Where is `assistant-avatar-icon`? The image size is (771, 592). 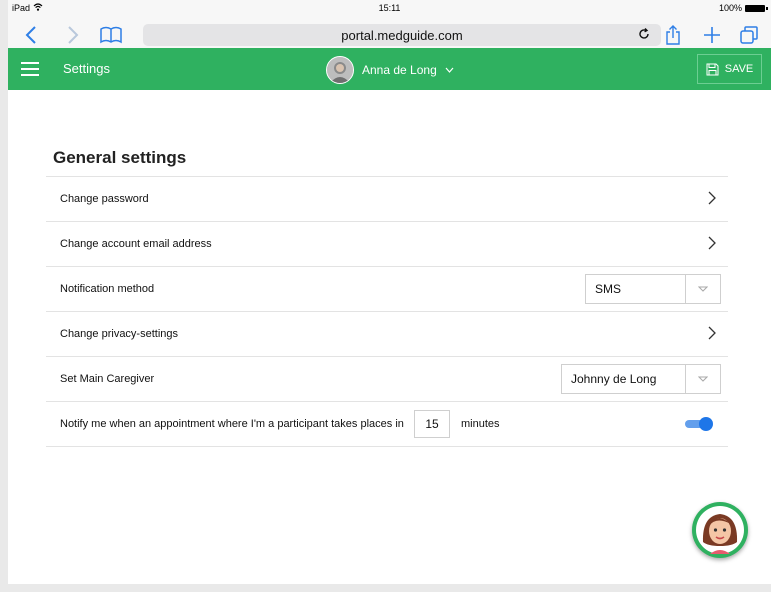
assistant-avatar-icon is located at coordinates (720, 530).